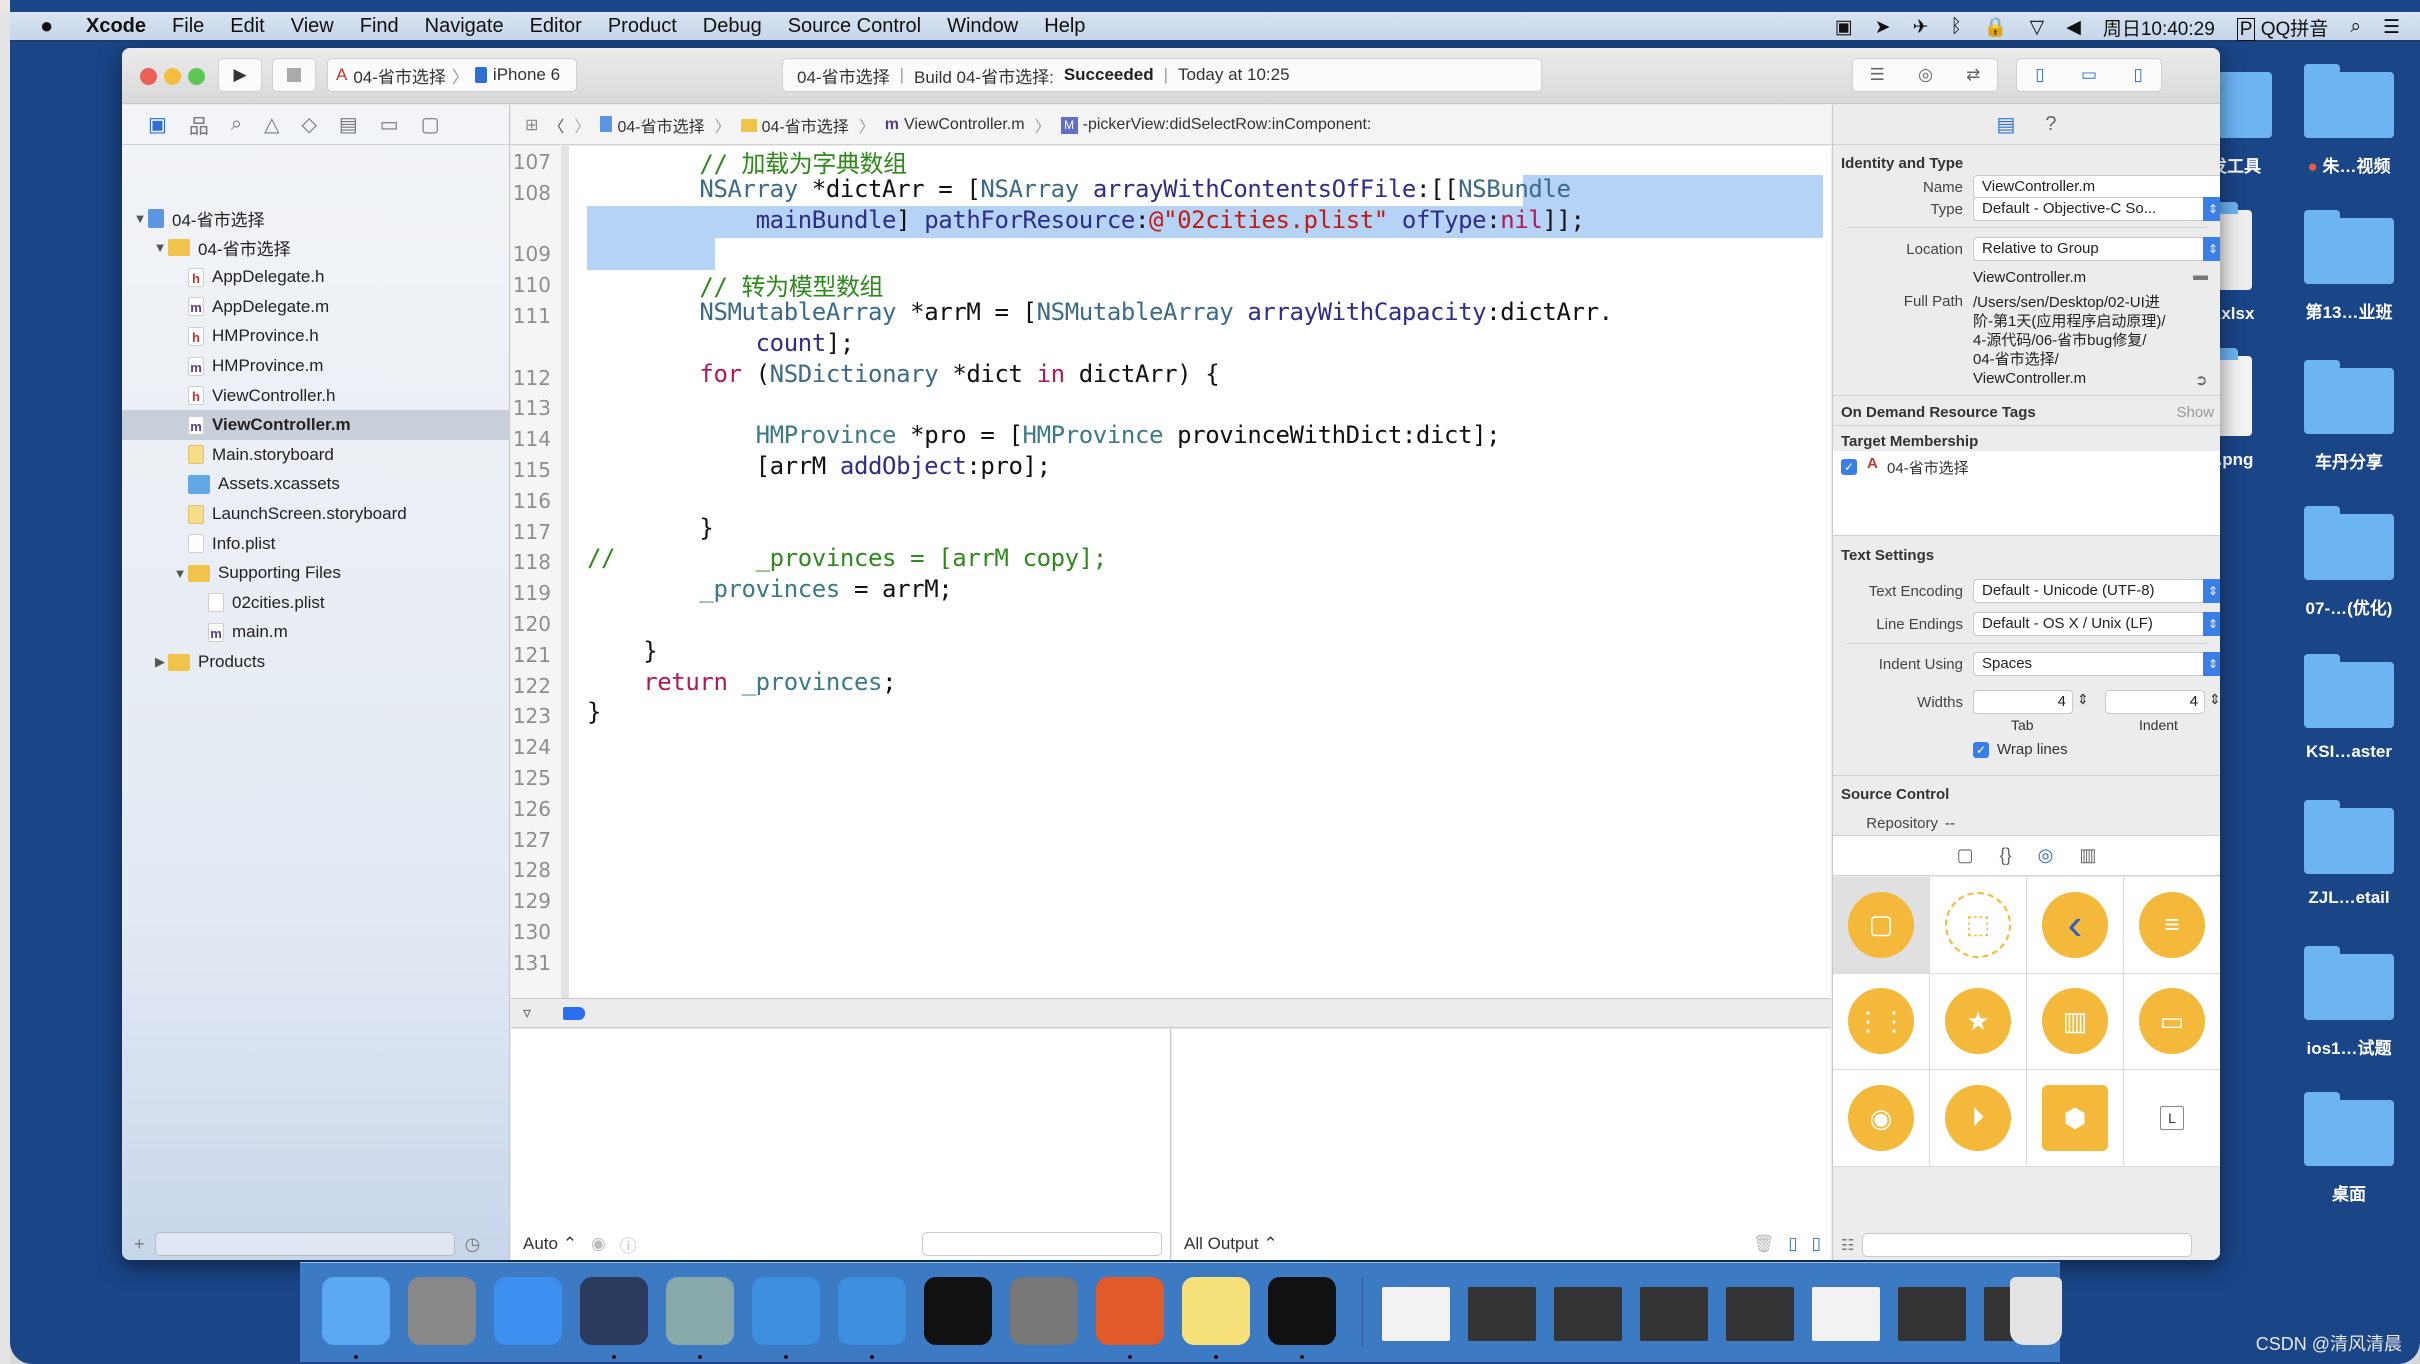  Describe the element at coordinates (1955, 27) in the screenshot. I see `bluetooth-icon: ᛒ` at that location.